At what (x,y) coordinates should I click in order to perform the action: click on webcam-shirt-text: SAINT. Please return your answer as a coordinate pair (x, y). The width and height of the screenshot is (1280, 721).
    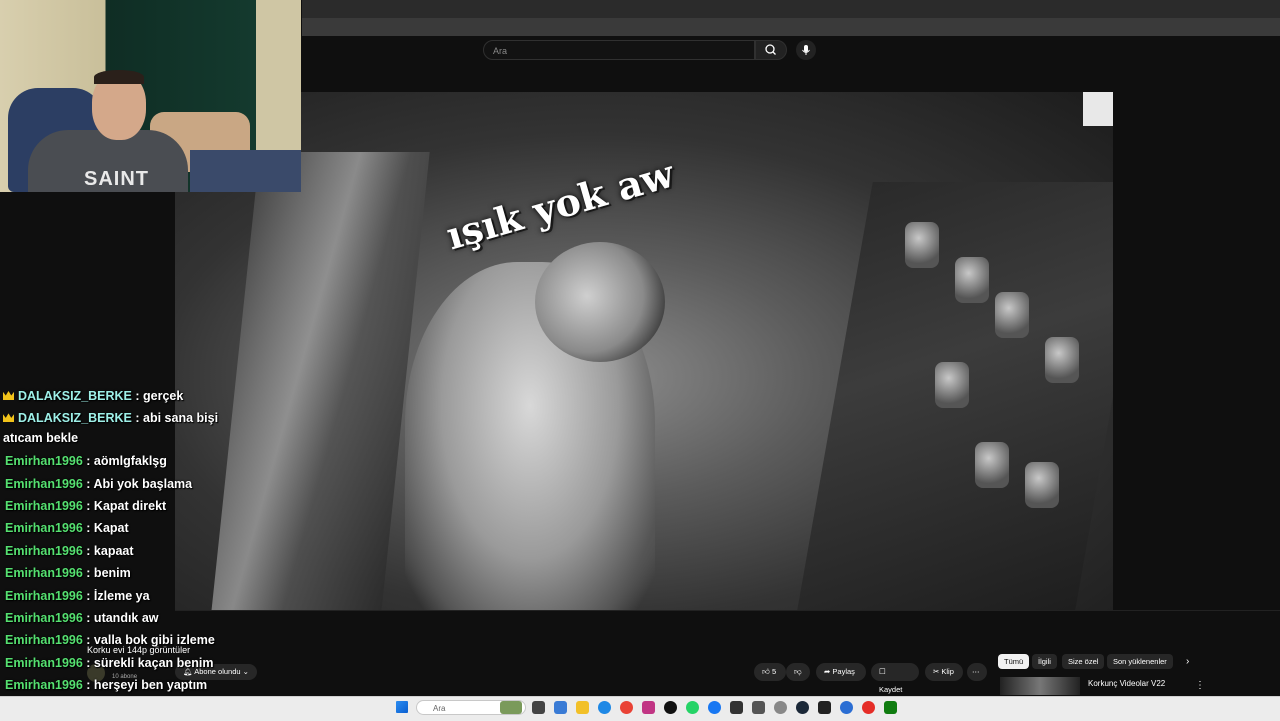
    Looking at the image, I should click on (116, 179).